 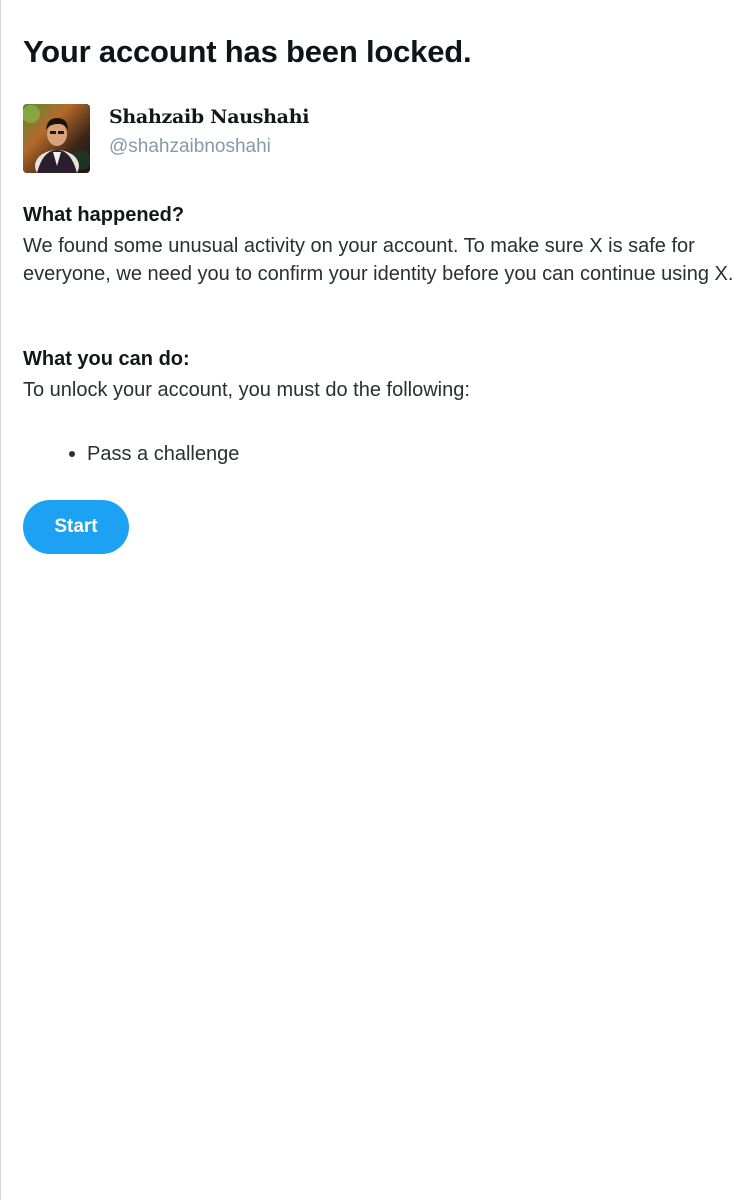 What do you see at coordinates (106, 359) in the screenshot?
I see `what-you-can-do-heading: What you can do:` at bounding box center [106, 359].